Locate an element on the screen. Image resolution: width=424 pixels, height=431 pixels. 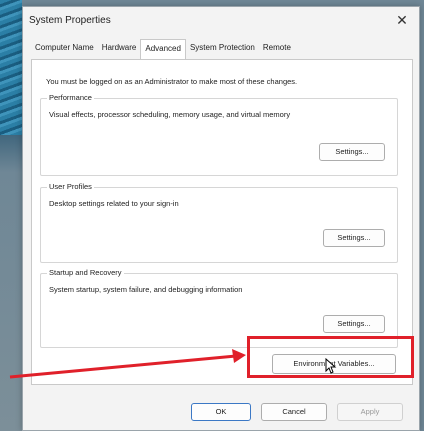
arrow-icon is located at coordinates (127, 364).